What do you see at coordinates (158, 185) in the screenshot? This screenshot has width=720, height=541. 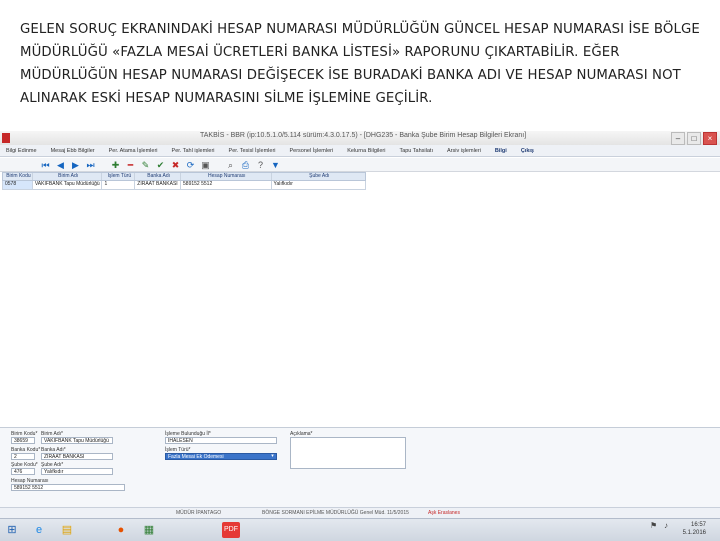 I see `table-cell: ZİRAAT BANKASI` at bounding box center [158, 185].